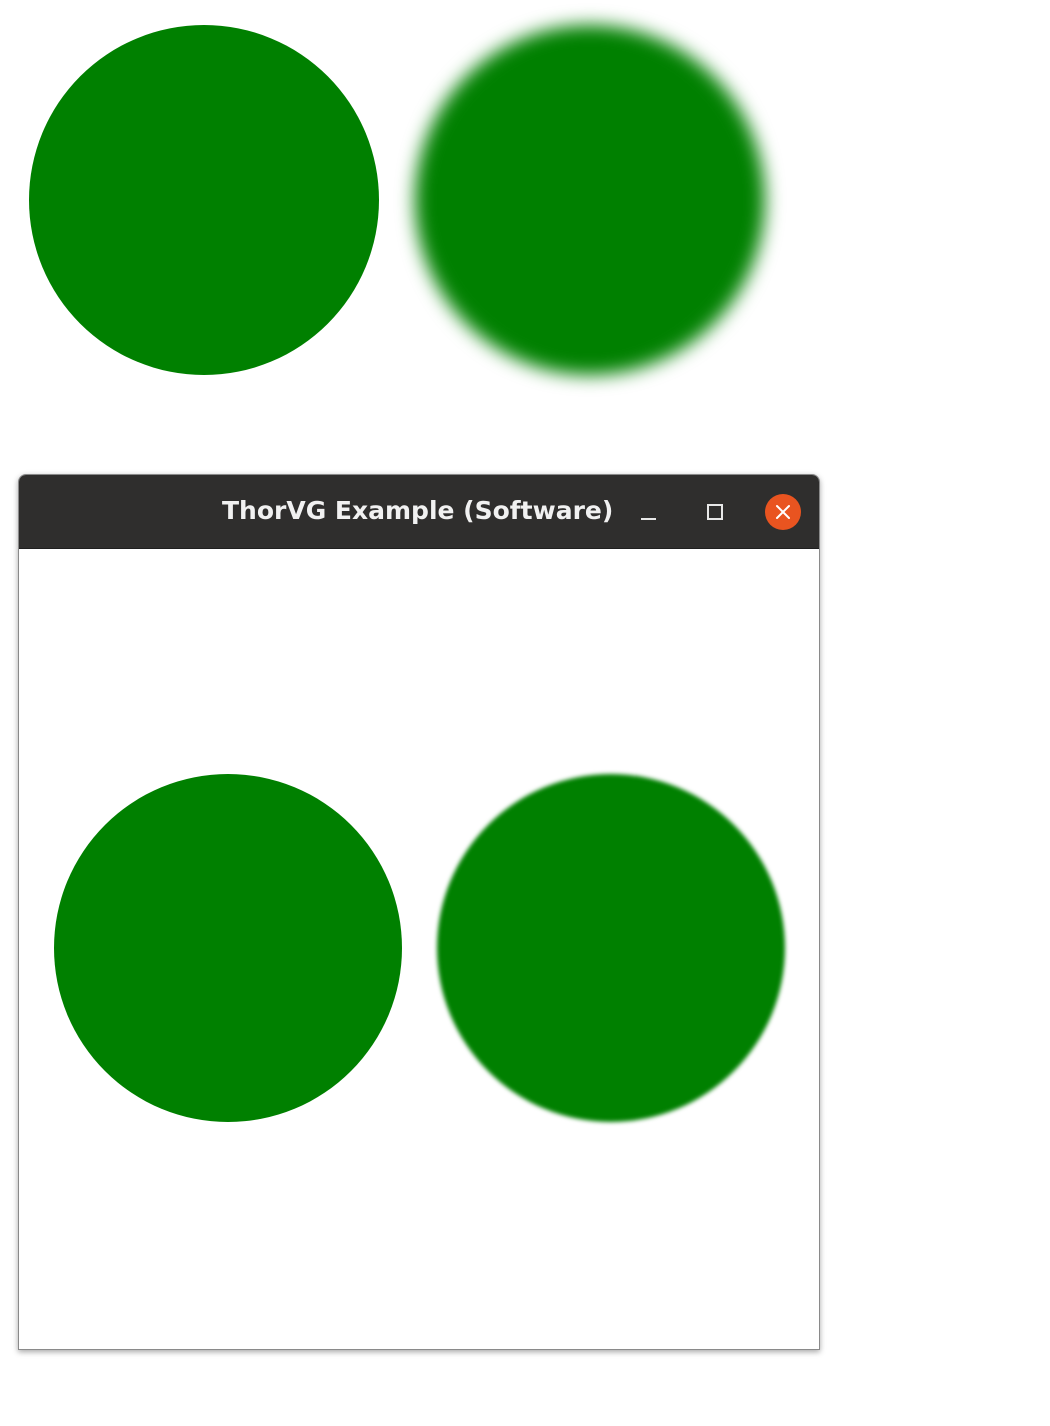  I want to click on close-icon, so click(783, 512).